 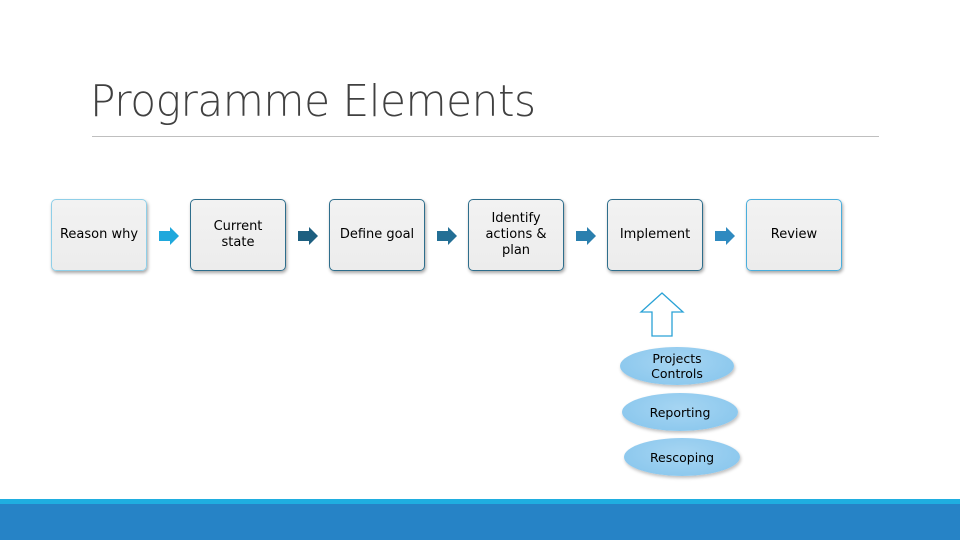 I want to click on support-label: Projects Controls, so click(x=677, y=366).